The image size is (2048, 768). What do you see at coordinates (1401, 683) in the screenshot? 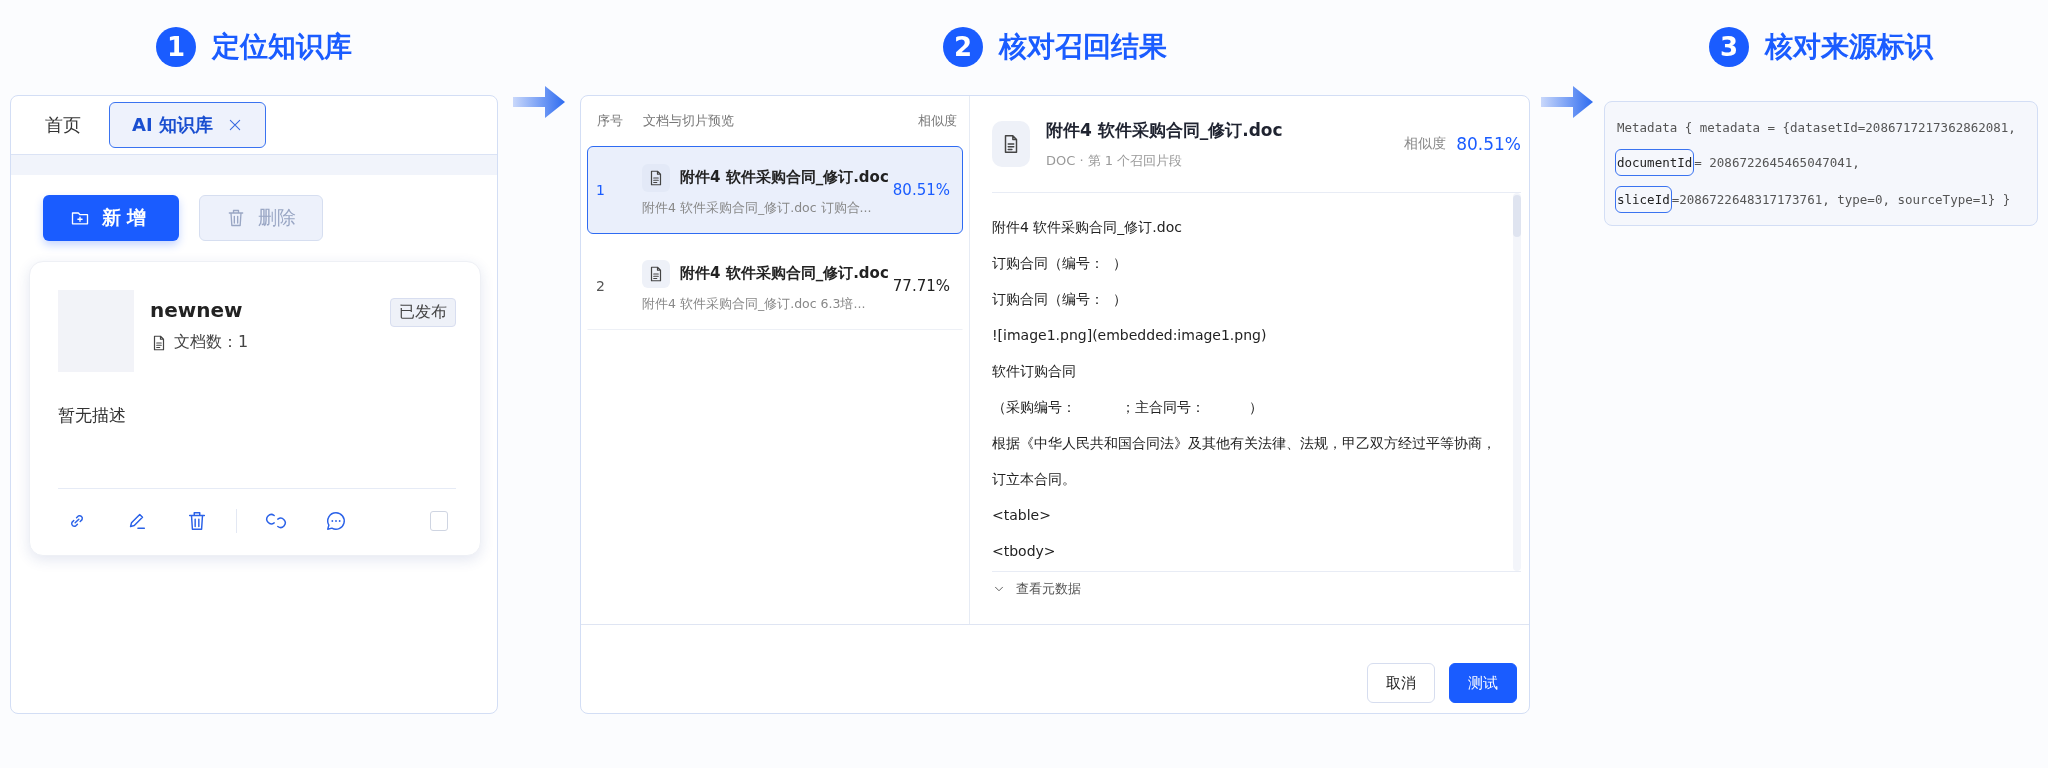
I see `cancel-button: 取消` at bounding box center [1401, 683].